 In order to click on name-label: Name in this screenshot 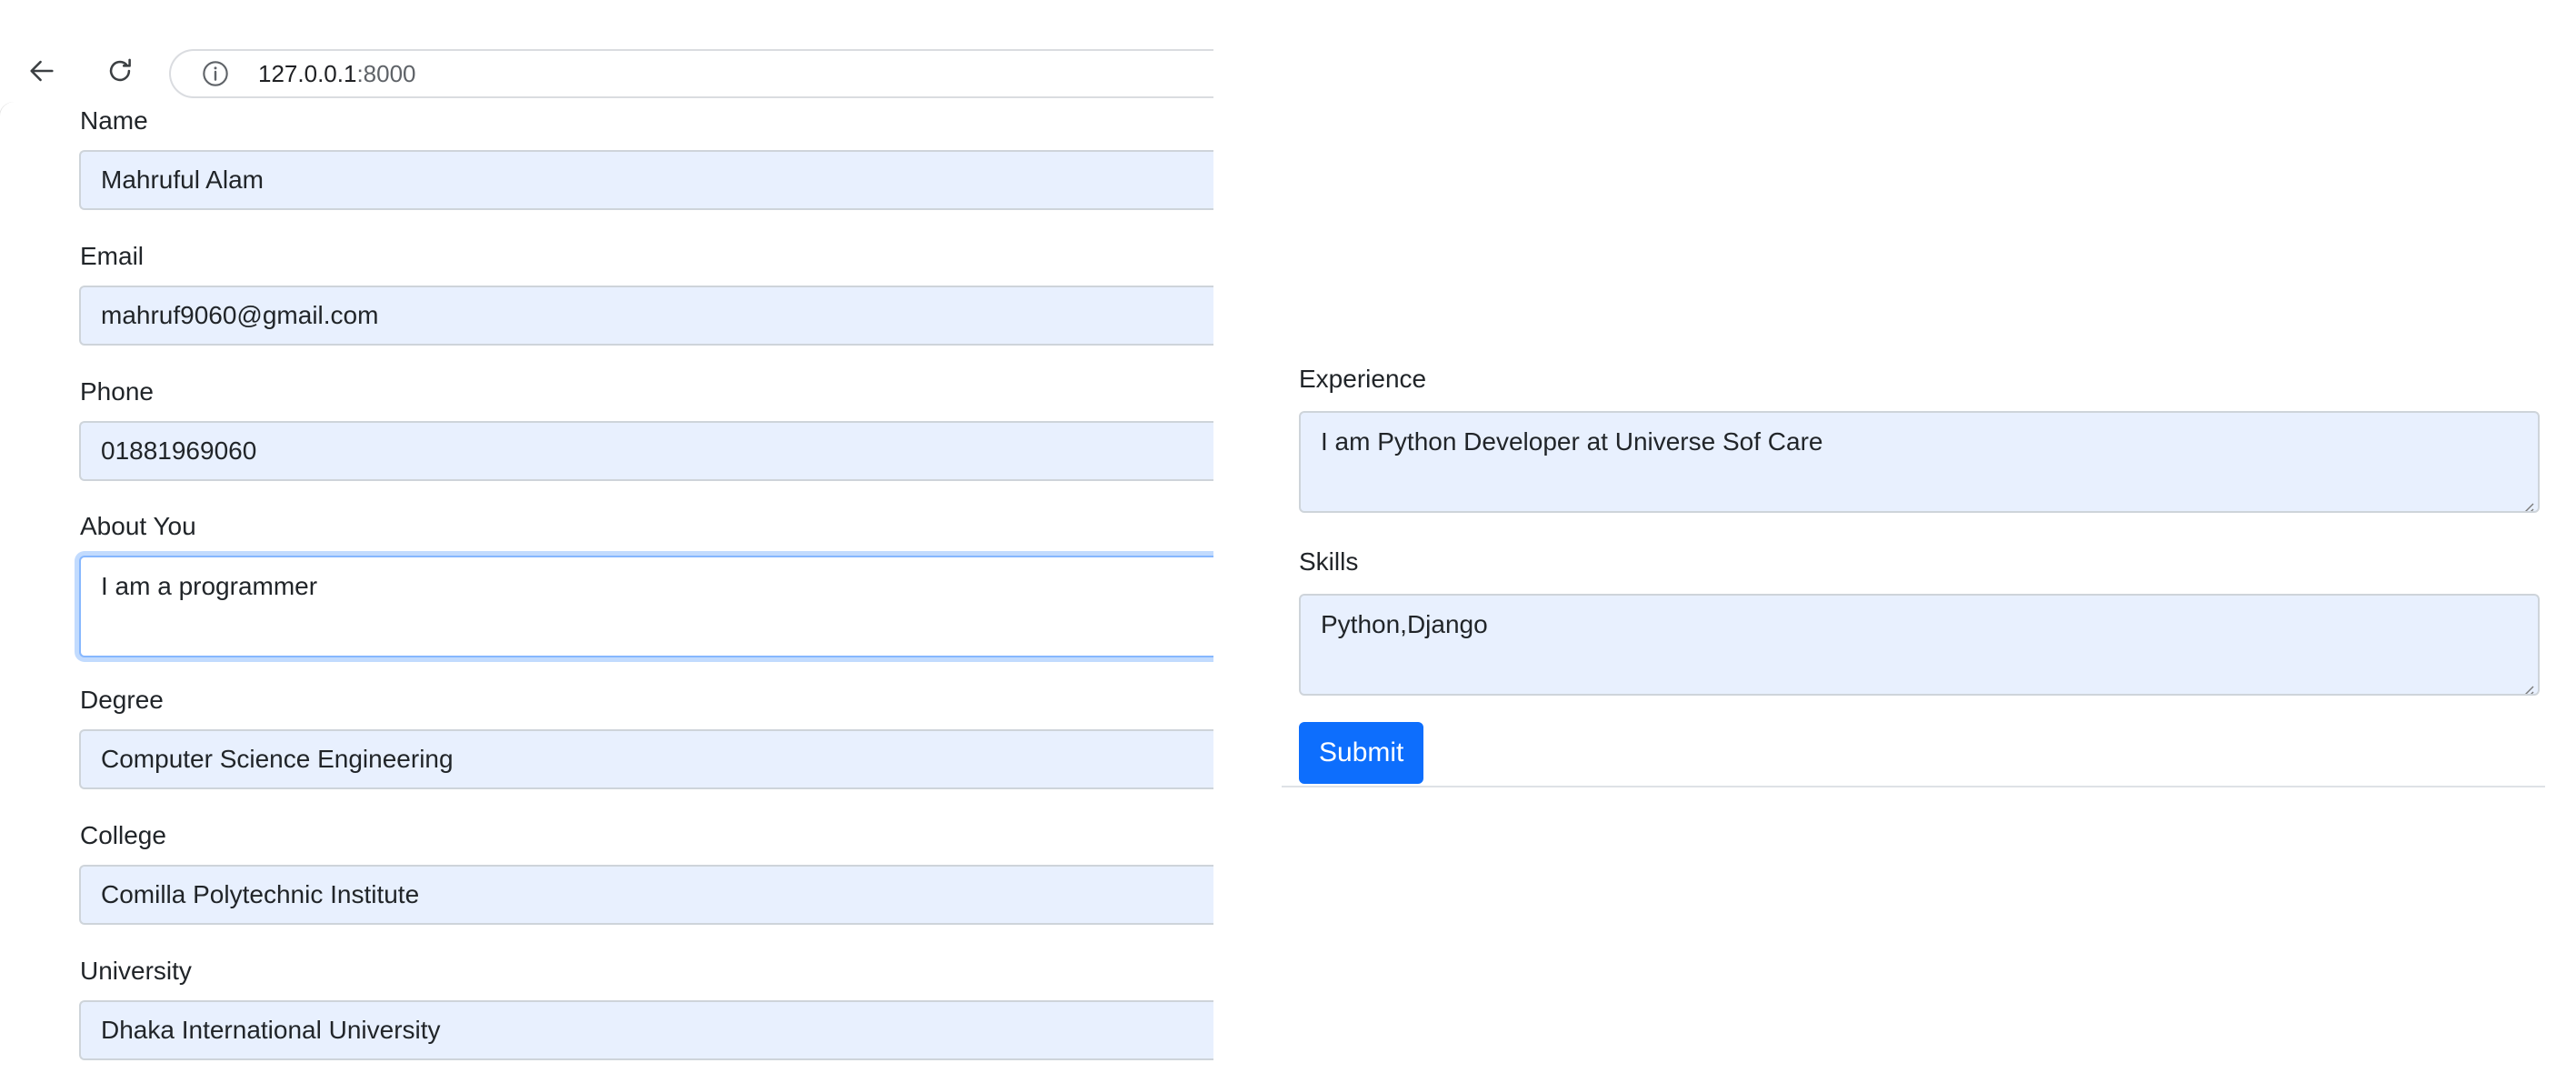, I will do `click(114, 120)`.